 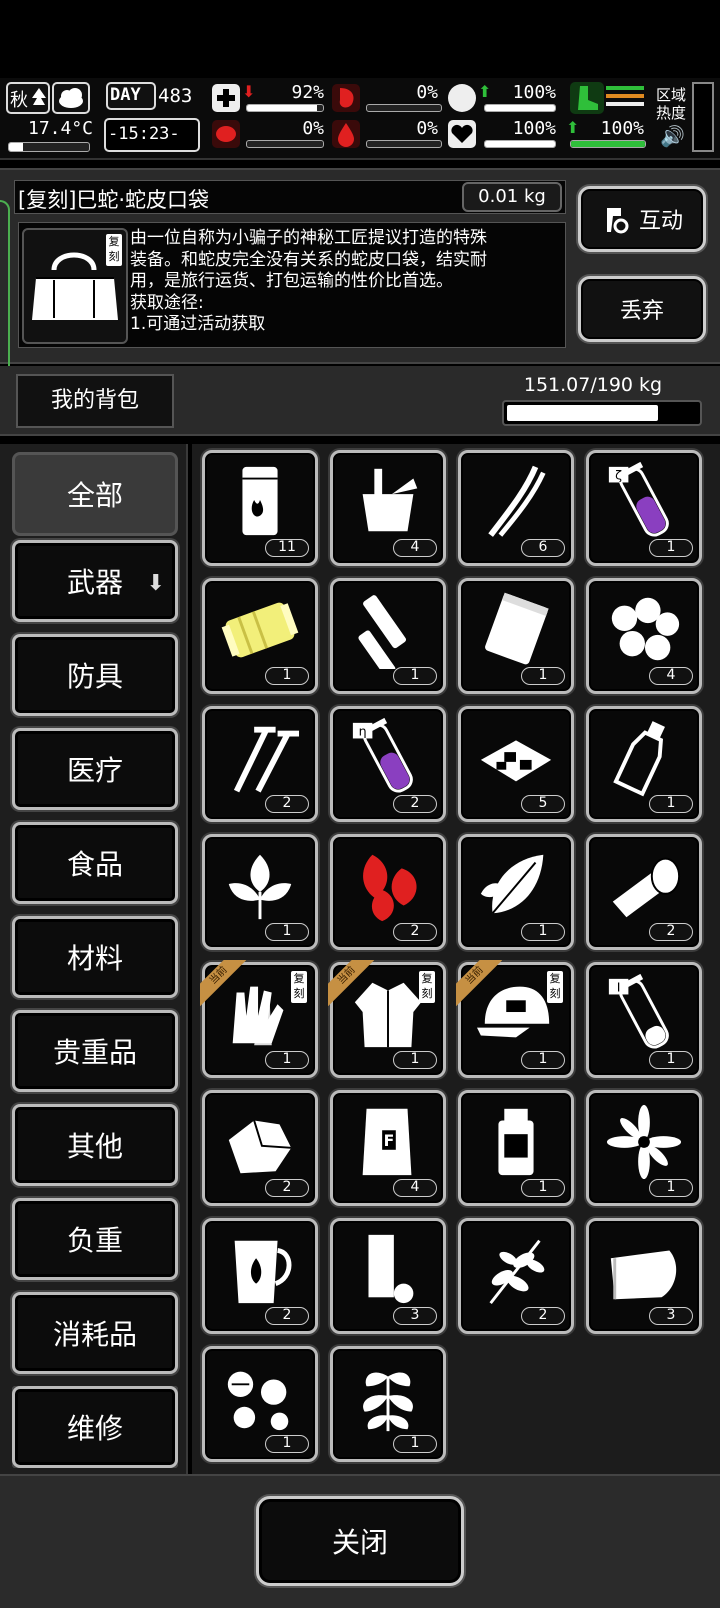 I want to click on category-tab: 消耗品, so click(x=95, y=1333).